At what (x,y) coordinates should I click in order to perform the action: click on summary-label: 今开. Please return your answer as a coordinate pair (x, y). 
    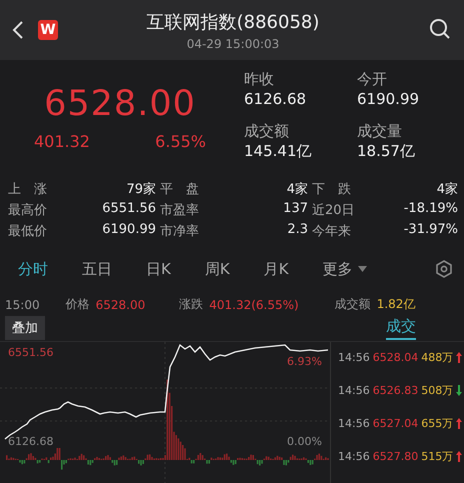
    Looking at the image, I should click on (372, 79).